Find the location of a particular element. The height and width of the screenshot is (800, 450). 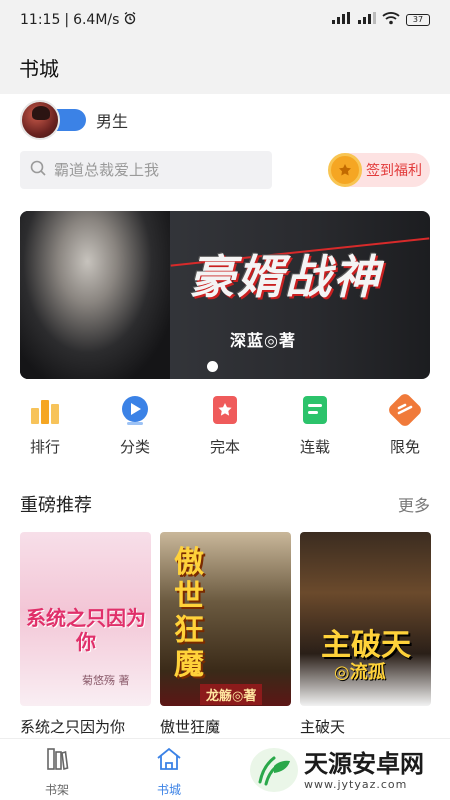

cover-author: ◎流孤 is located at coordinates (360, 672).